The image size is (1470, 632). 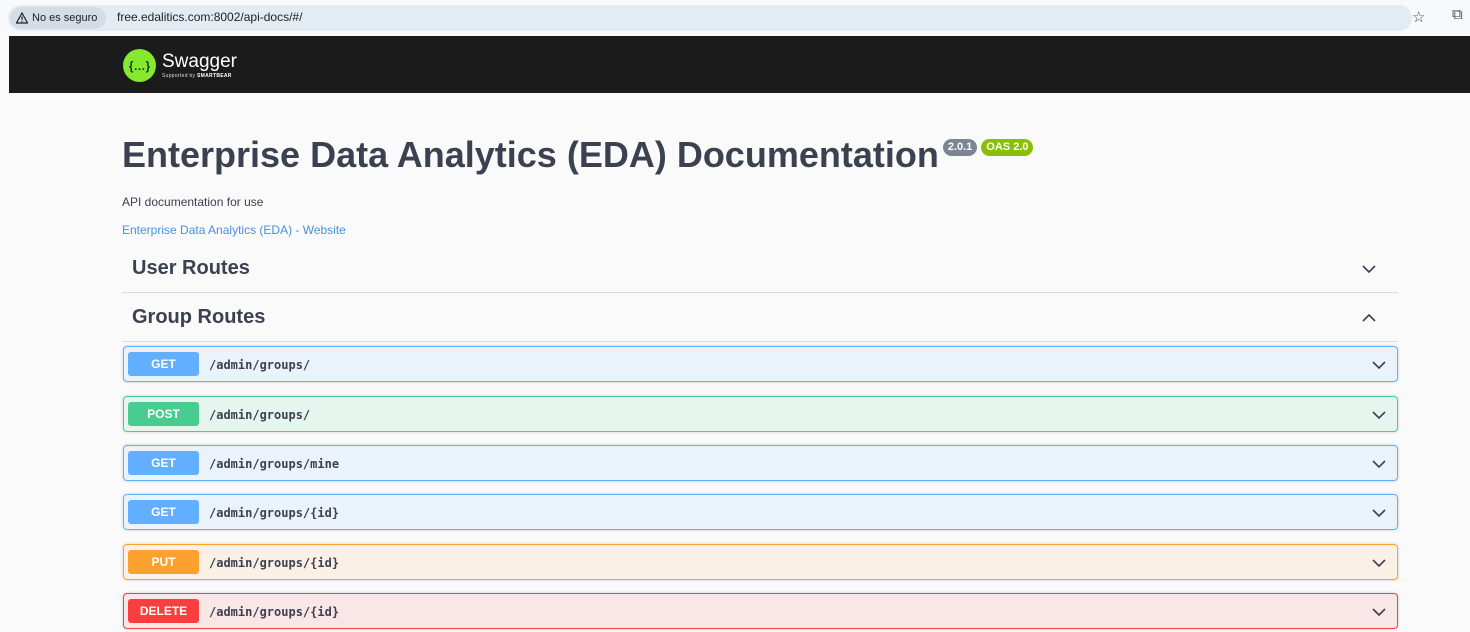 What do you see at coordinates (960, 147) in the screenshot?
I see `version-badge: 2.0.1` at bounding box center [960, 147].